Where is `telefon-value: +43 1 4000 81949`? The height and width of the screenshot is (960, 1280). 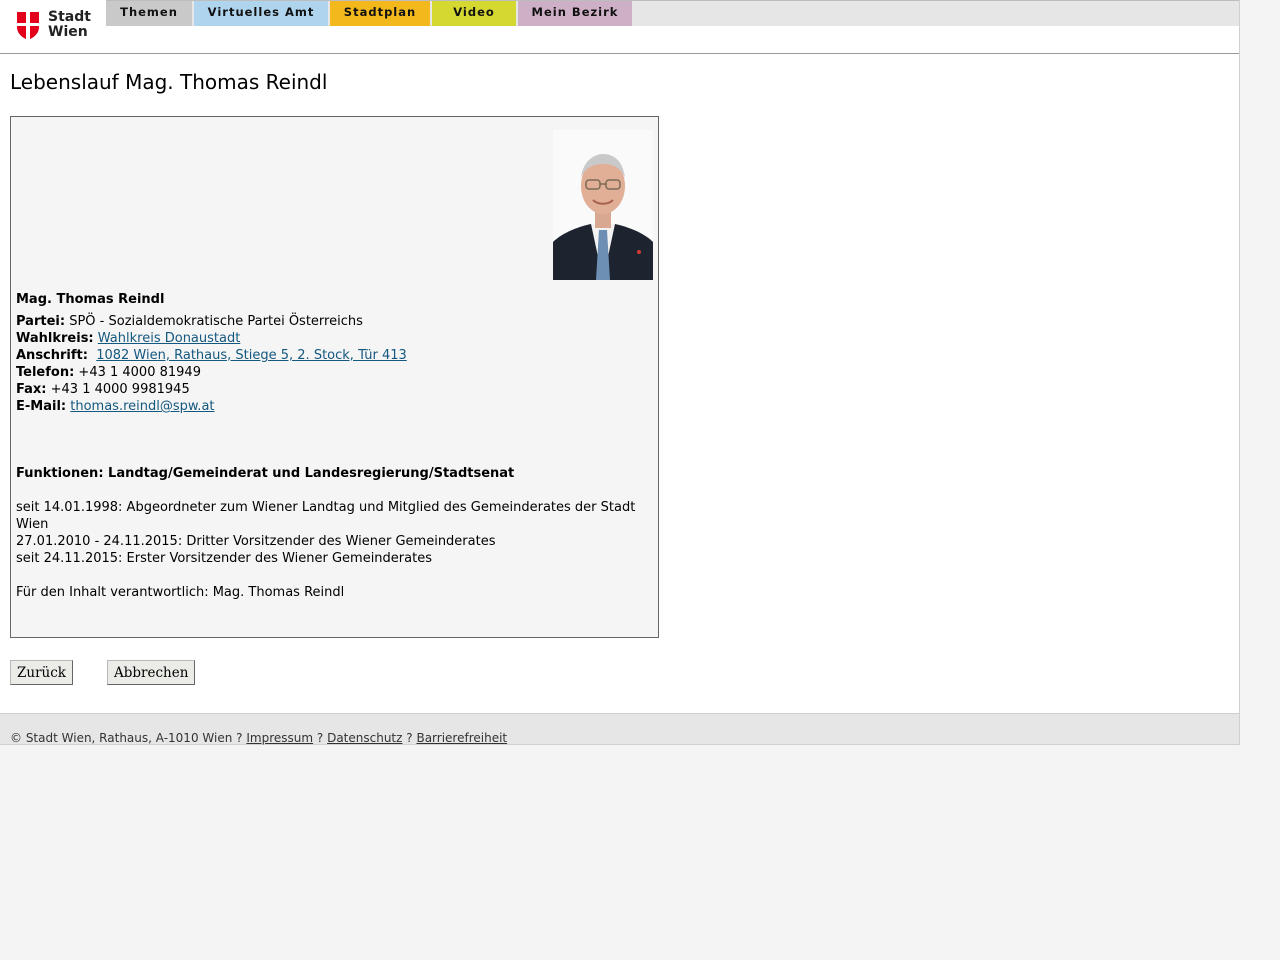
telefon-value: +43 1 4000 81949 is located at coordinates (139, 372).